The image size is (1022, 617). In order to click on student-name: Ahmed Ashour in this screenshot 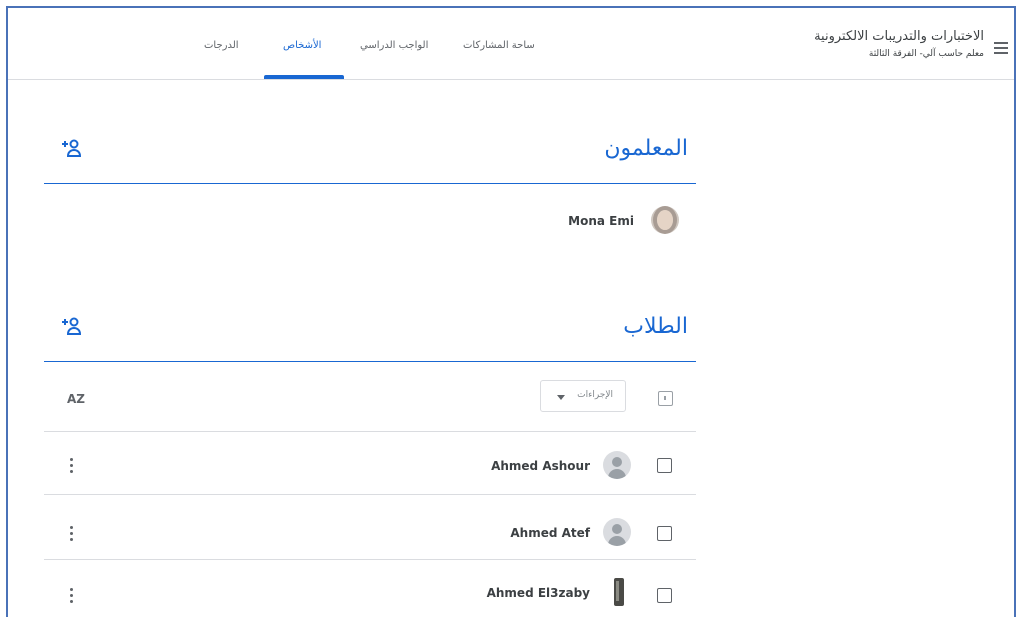, I will do `click(540, 466)`.